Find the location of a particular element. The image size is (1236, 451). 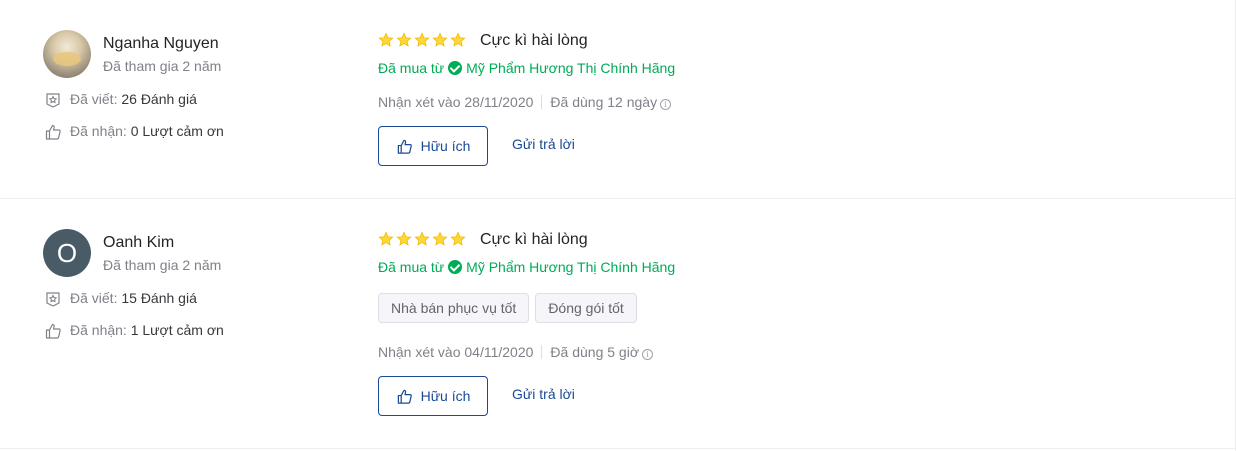

thanks-received: Đã nhận: 0 Lượt cảm ơn is located at coordinates (134, 131).